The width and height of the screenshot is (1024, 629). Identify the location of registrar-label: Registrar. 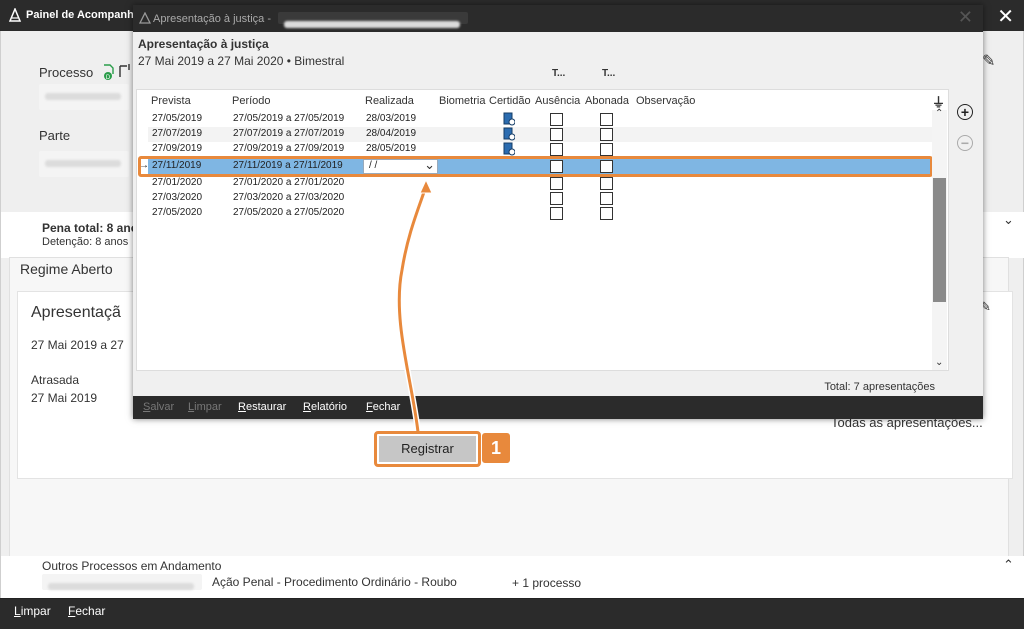
(427, 449).